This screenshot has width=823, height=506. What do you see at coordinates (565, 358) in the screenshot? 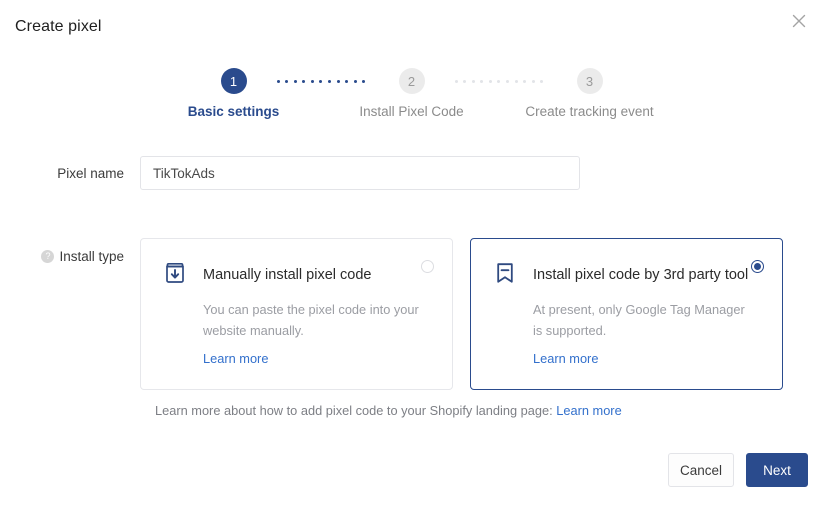
I see `install-option-third-party-learn-more-link: Learn more` at bounding box center [565, 358].